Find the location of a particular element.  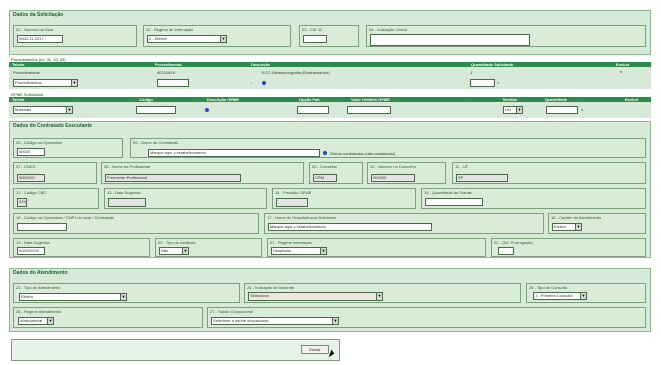

cnes-box: 07 - CNES 0000000 is located at coordinates (55, 173).